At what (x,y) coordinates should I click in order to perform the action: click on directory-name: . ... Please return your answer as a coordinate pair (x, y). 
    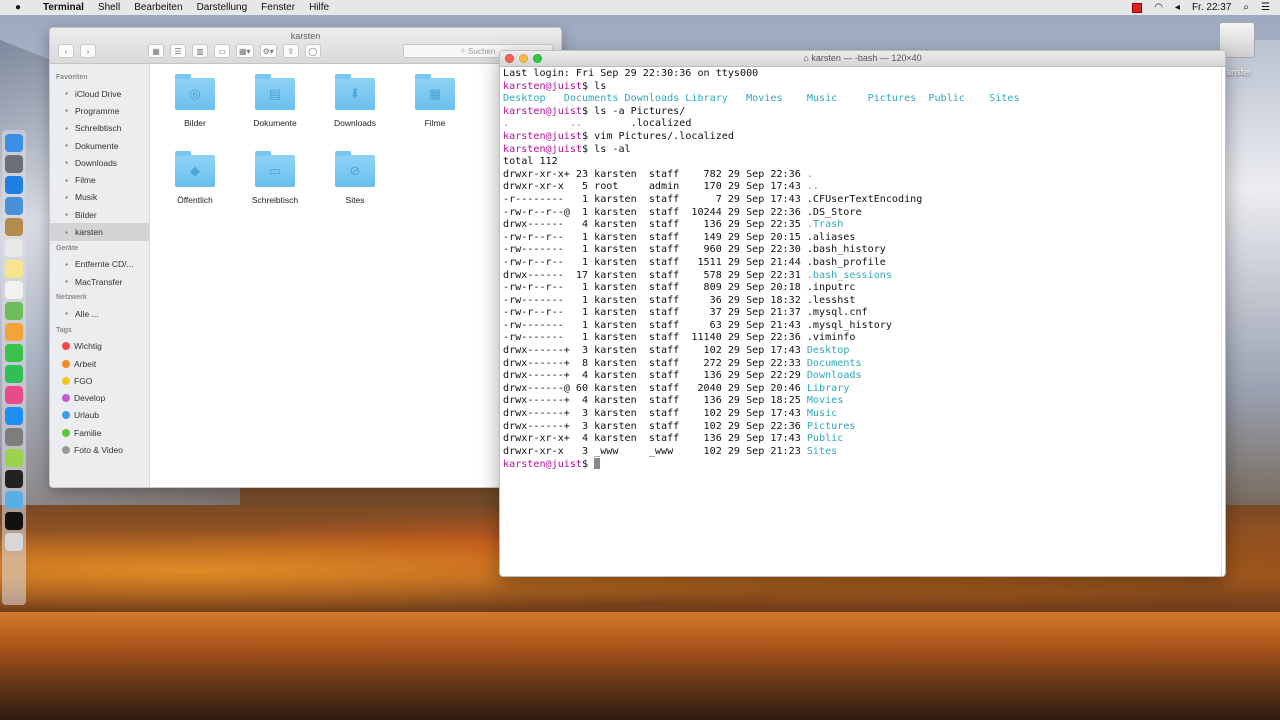
    Looking at the image, I should click on (543, 124).